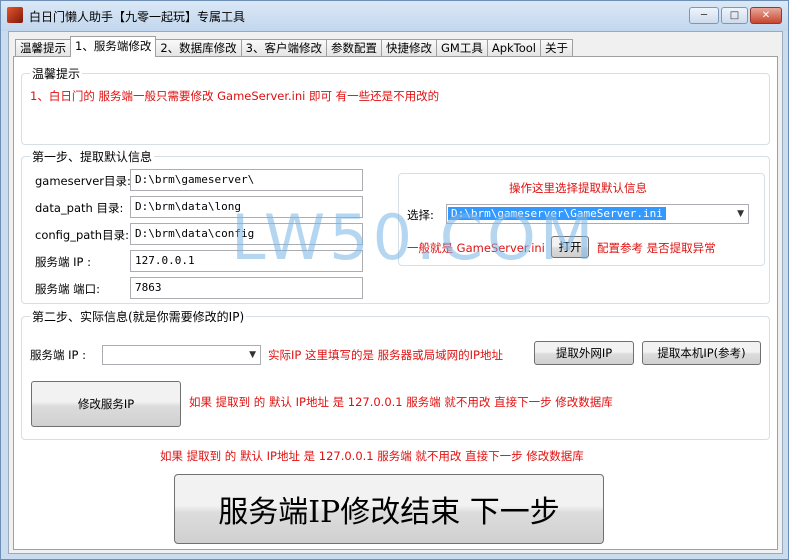 The height and width of the screenshot is (560, 789). Describe the element at coordinates (389, 509) in the screenshot. I see `finish-next-step-button: 服务端IP修改结束 下一步` at that location.